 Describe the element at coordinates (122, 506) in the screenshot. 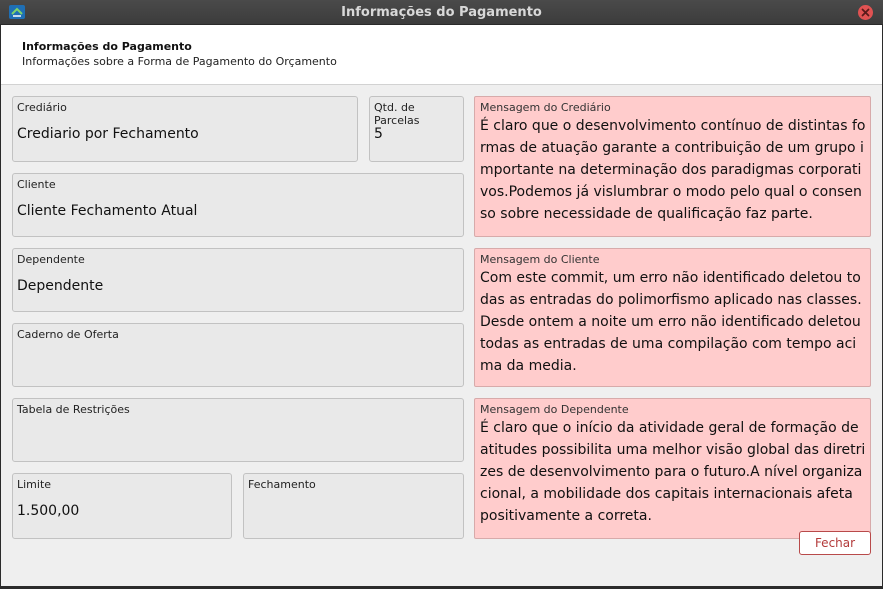

I see `limite-field: Limite 1.500,00` at that location.